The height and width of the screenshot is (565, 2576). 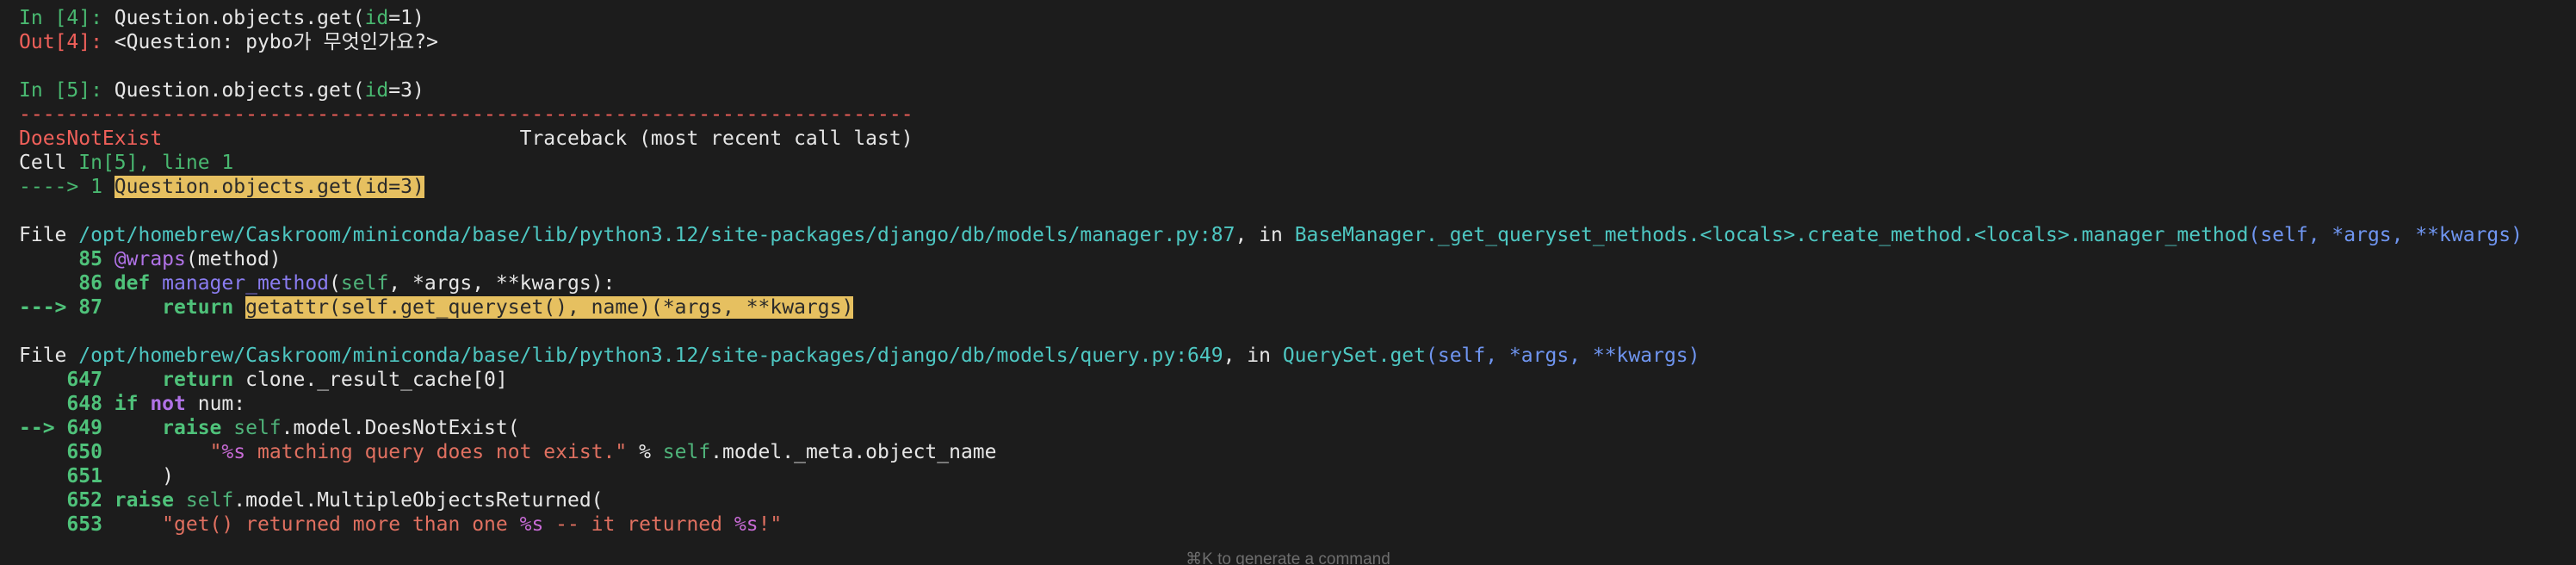 What do you see at coordinates (222, 404) in the screenshot?
I see `code-text: num:` at bounding box center [222, 404].